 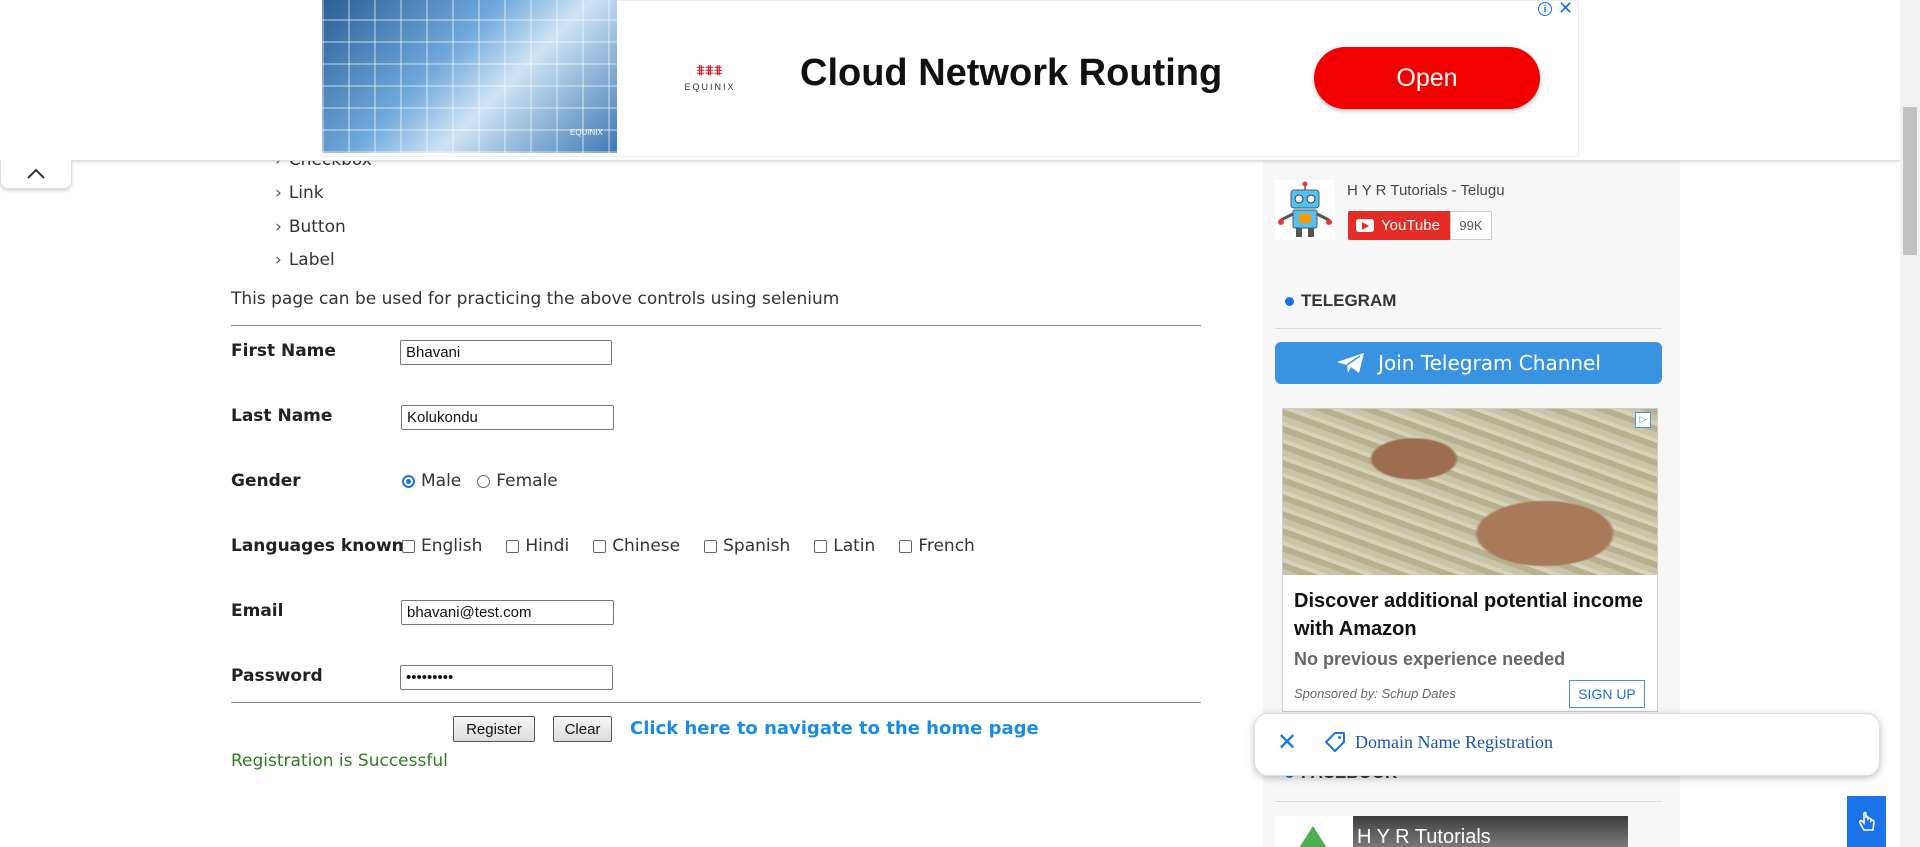 What do you see at coordinates (1427, 78) in the screenshot?
I see `ad-open-button: Open` at bounding box center [1427, 78].